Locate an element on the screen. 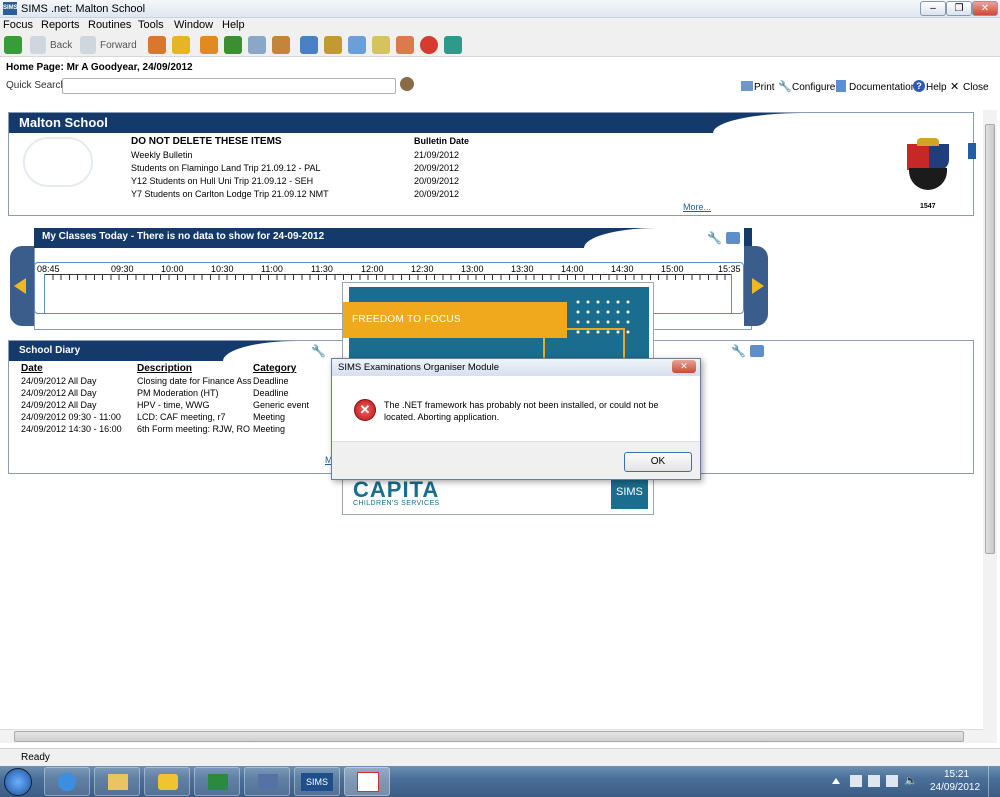 The height and width of the screenshot is (797, 1000). timeline-right-button is located at coordinates (756, 286).